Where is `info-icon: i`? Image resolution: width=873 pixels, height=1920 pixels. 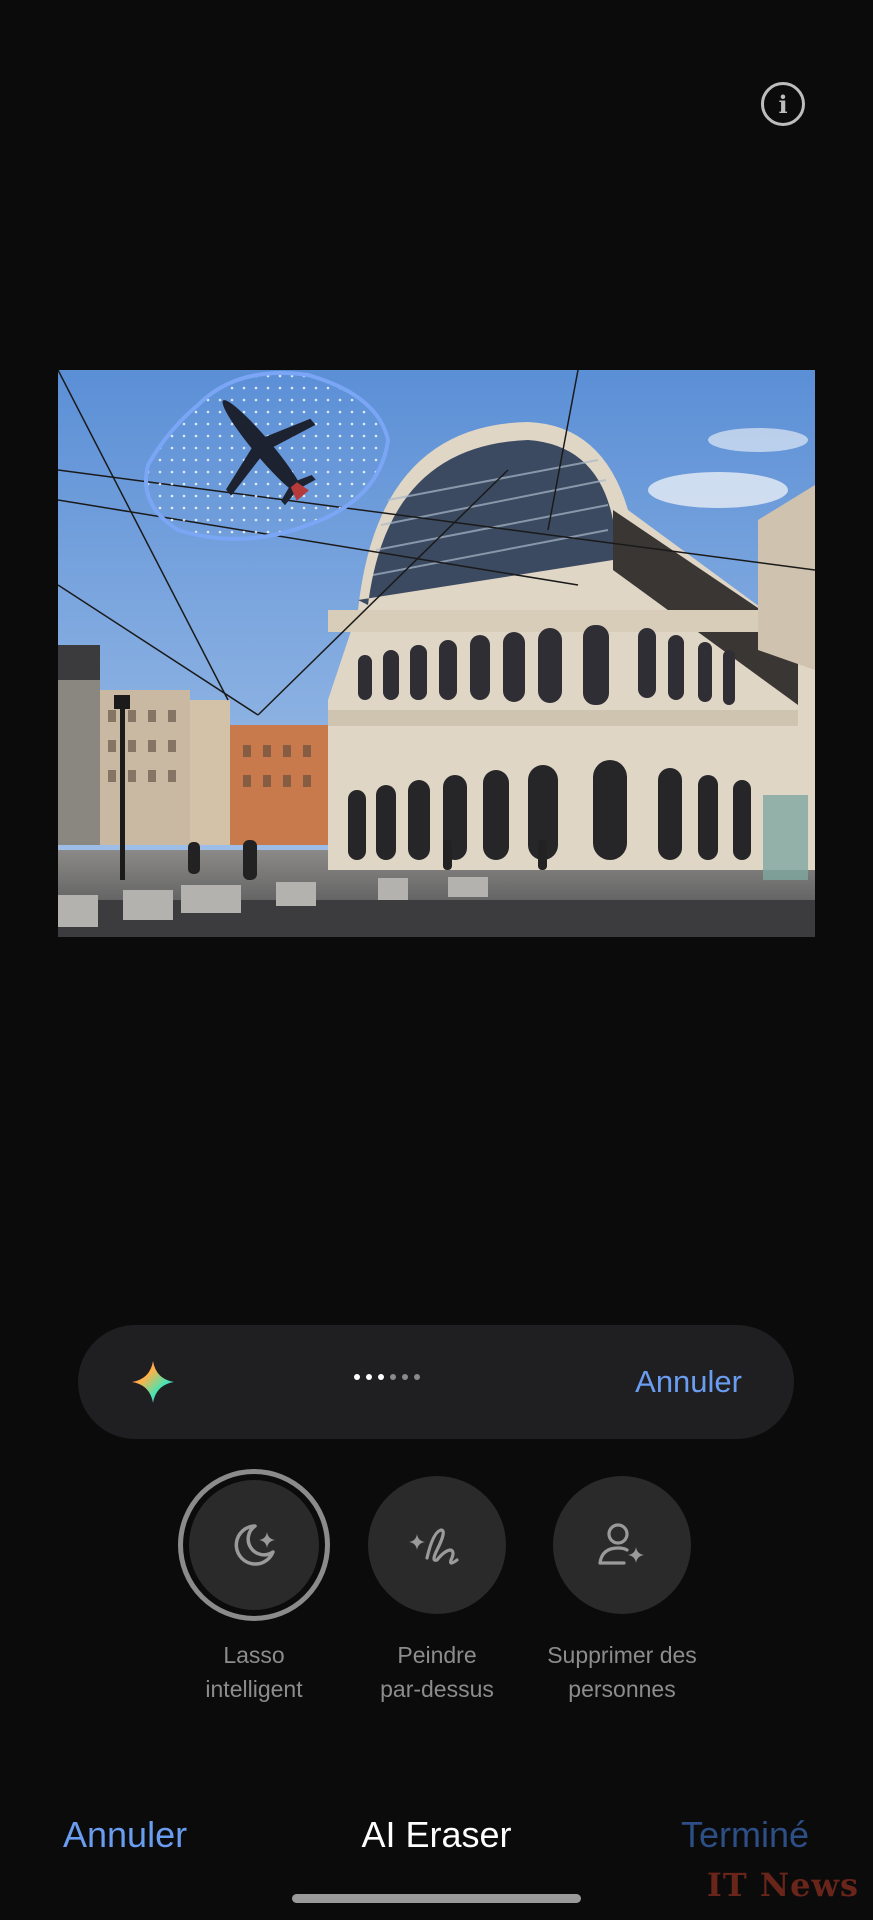 info-icon: i is located at coordinates (783, 104).